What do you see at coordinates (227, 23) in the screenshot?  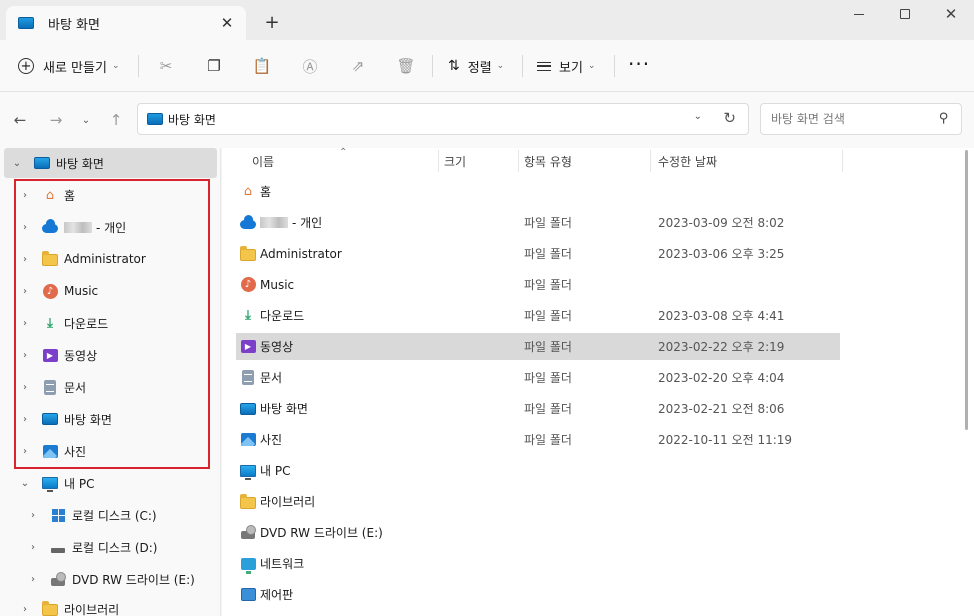 I see `close-tab-button: ✕` at bounding box center [227, 23].